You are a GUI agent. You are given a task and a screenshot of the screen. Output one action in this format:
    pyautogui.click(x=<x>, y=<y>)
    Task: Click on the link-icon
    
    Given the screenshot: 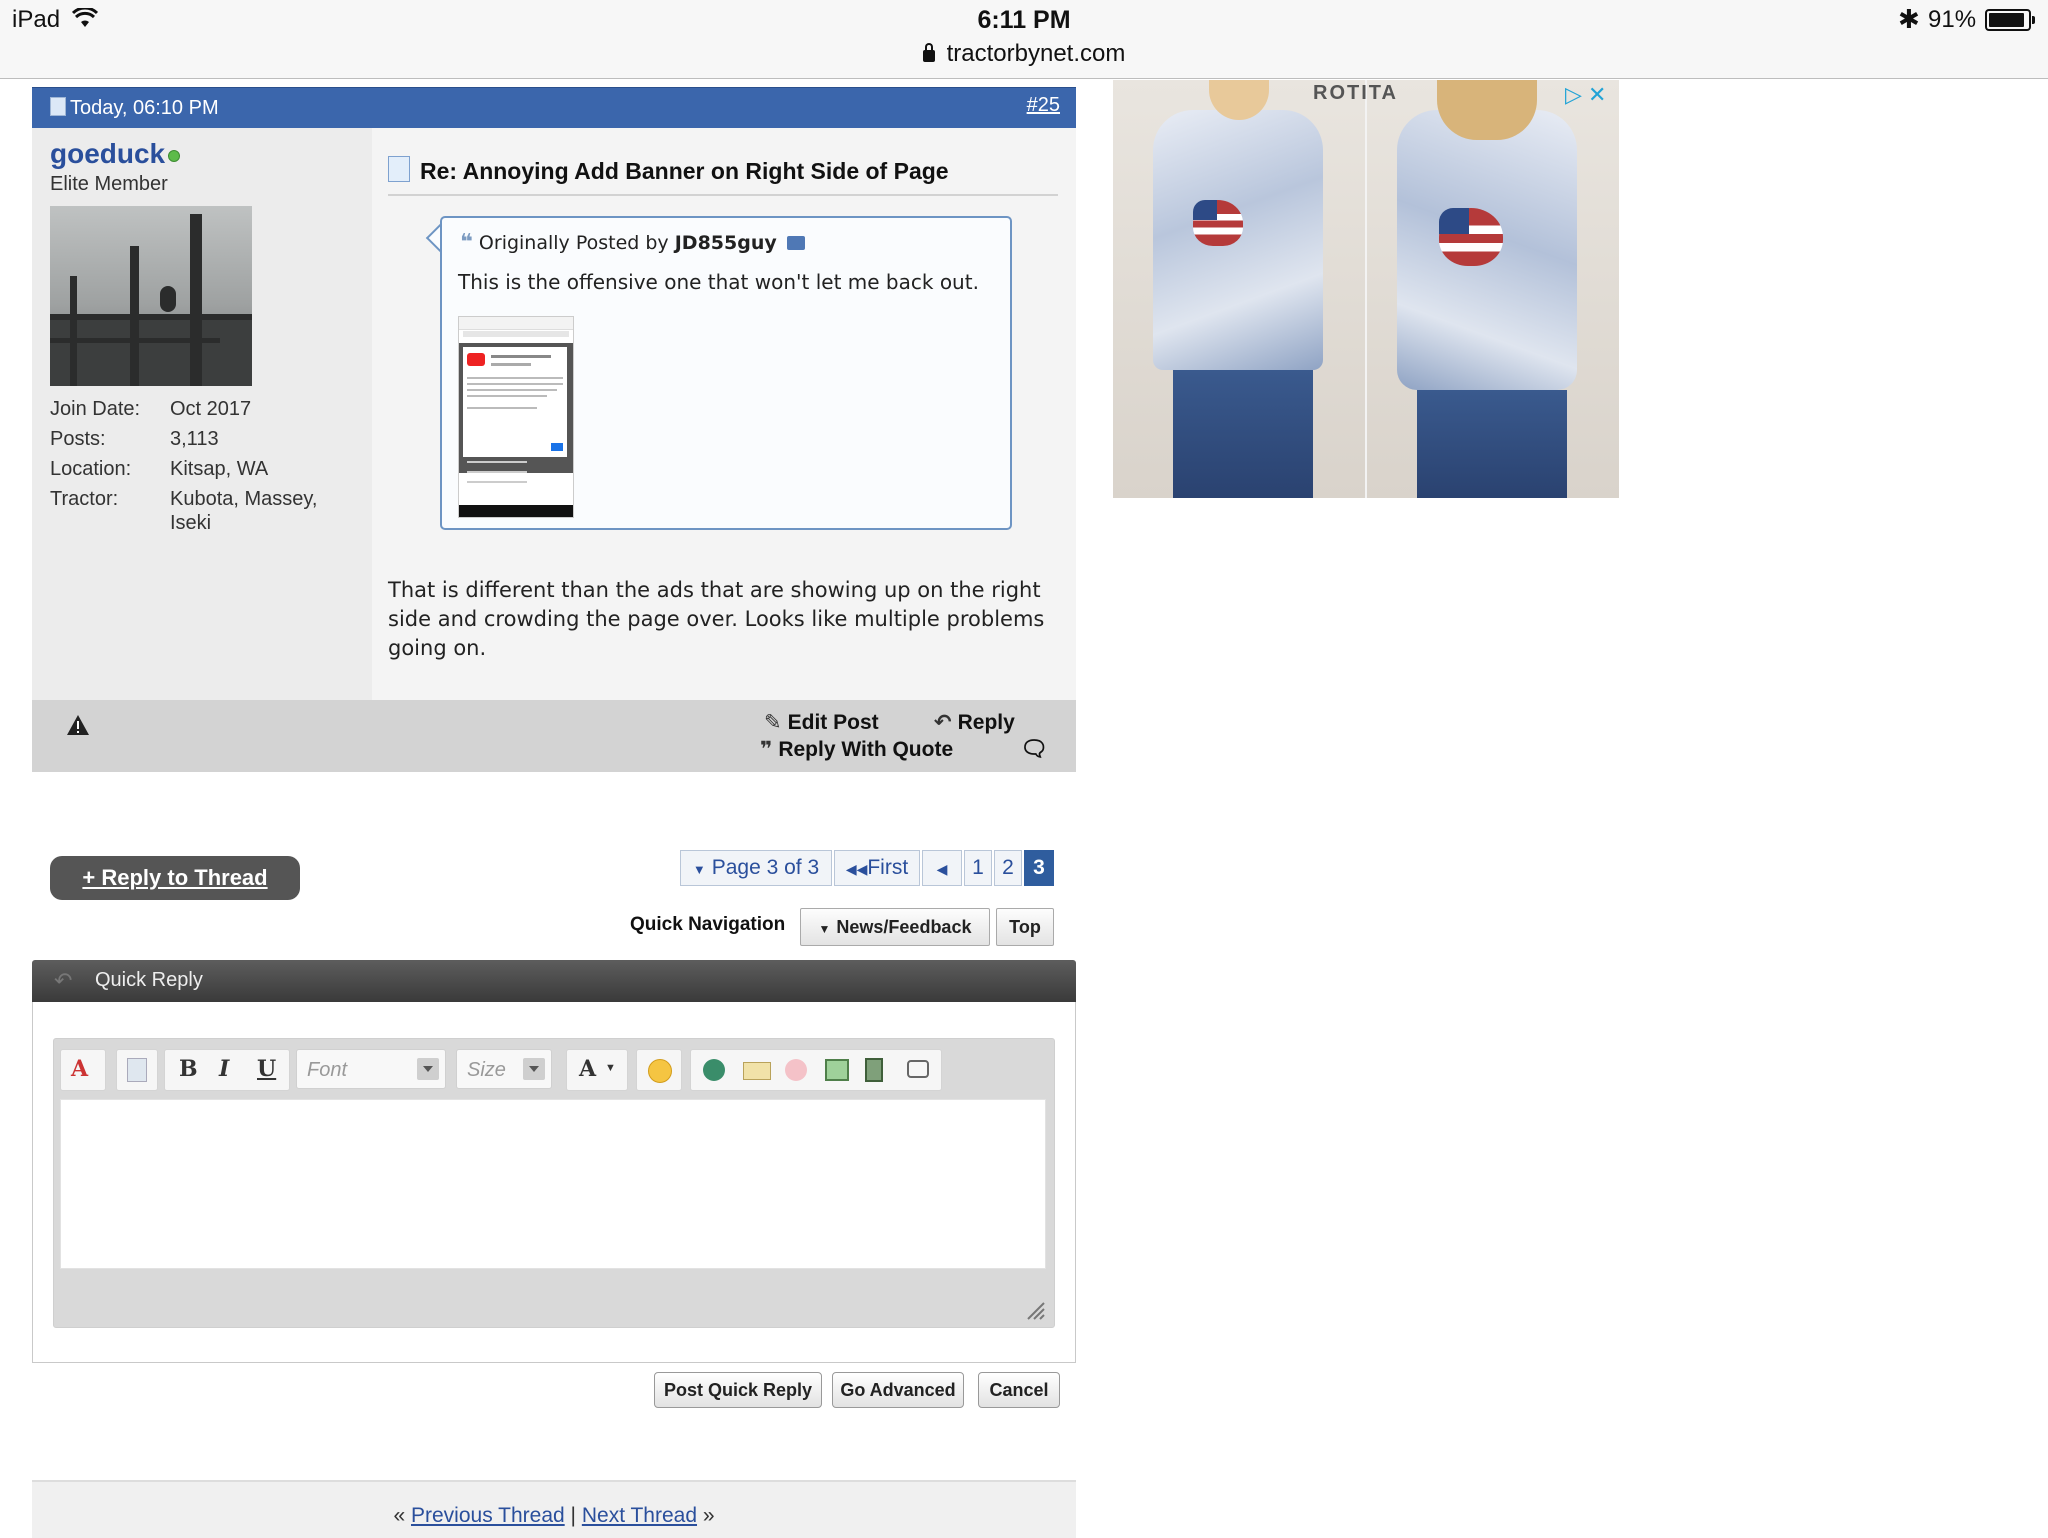 What is the action you would take?
    pyautogui.click(x=714, y=1070)
    